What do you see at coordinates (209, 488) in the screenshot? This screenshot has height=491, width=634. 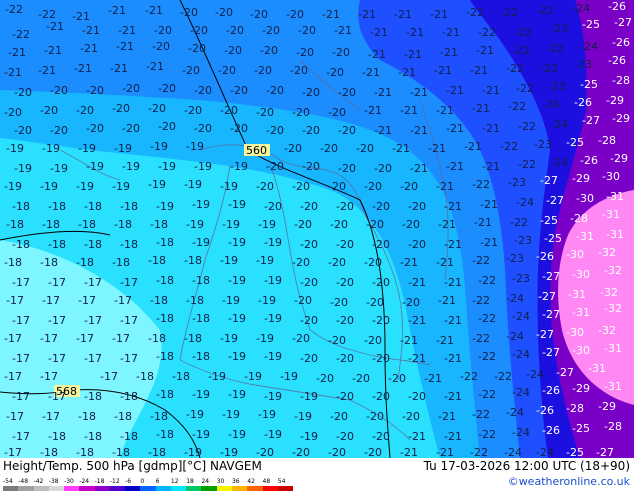 I see `colorbar-swatch` at bounding box center [209, 488].